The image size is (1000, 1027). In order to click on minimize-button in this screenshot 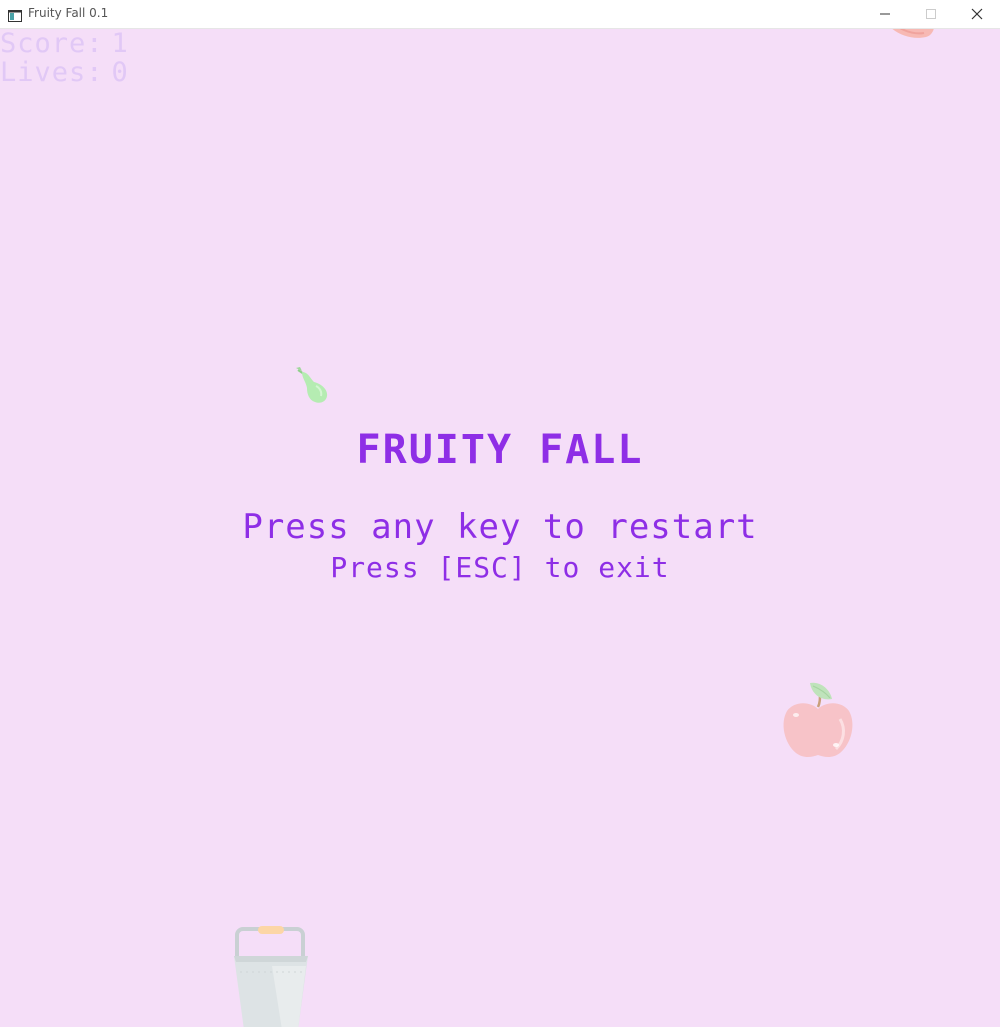, I will do `click(885, 14)`.